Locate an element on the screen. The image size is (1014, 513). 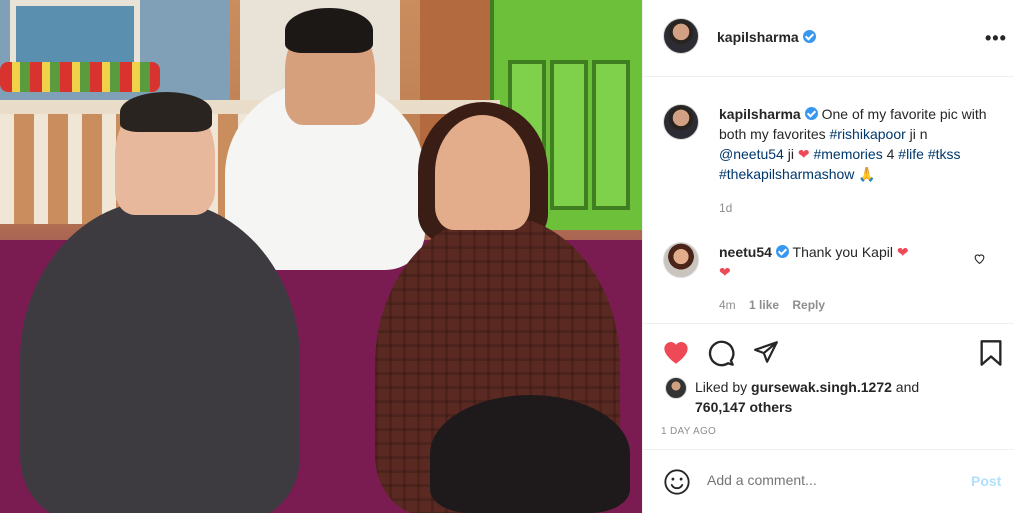
likes-connector: and is located at coordinates (905, 387).